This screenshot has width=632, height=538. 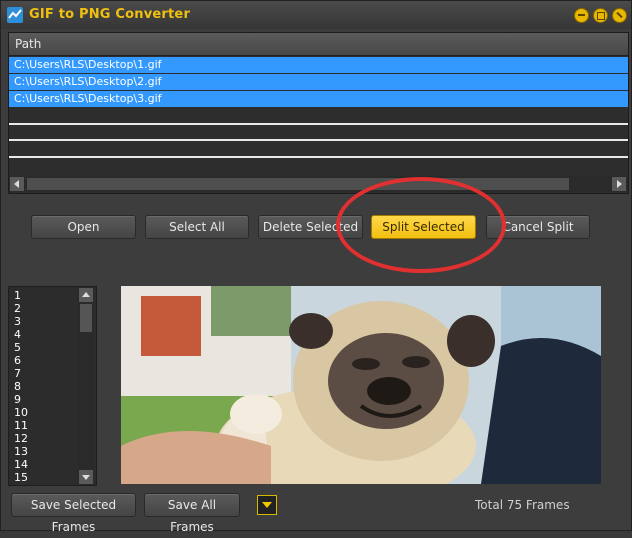 What do you see at coordinates (318, 99) in the screenshot?
I see `file-row: C:\Users\RLS\Desktop\3.gif` at bounding box center [318, 99].